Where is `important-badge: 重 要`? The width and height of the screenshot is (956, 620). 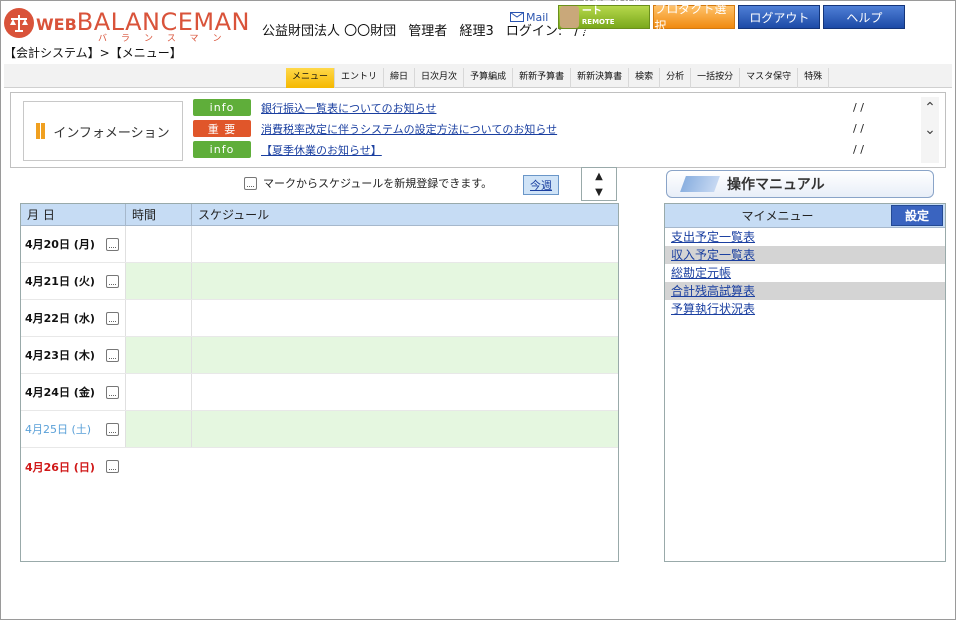
important-badge: 重 要 is located at coordinates (222, 128).